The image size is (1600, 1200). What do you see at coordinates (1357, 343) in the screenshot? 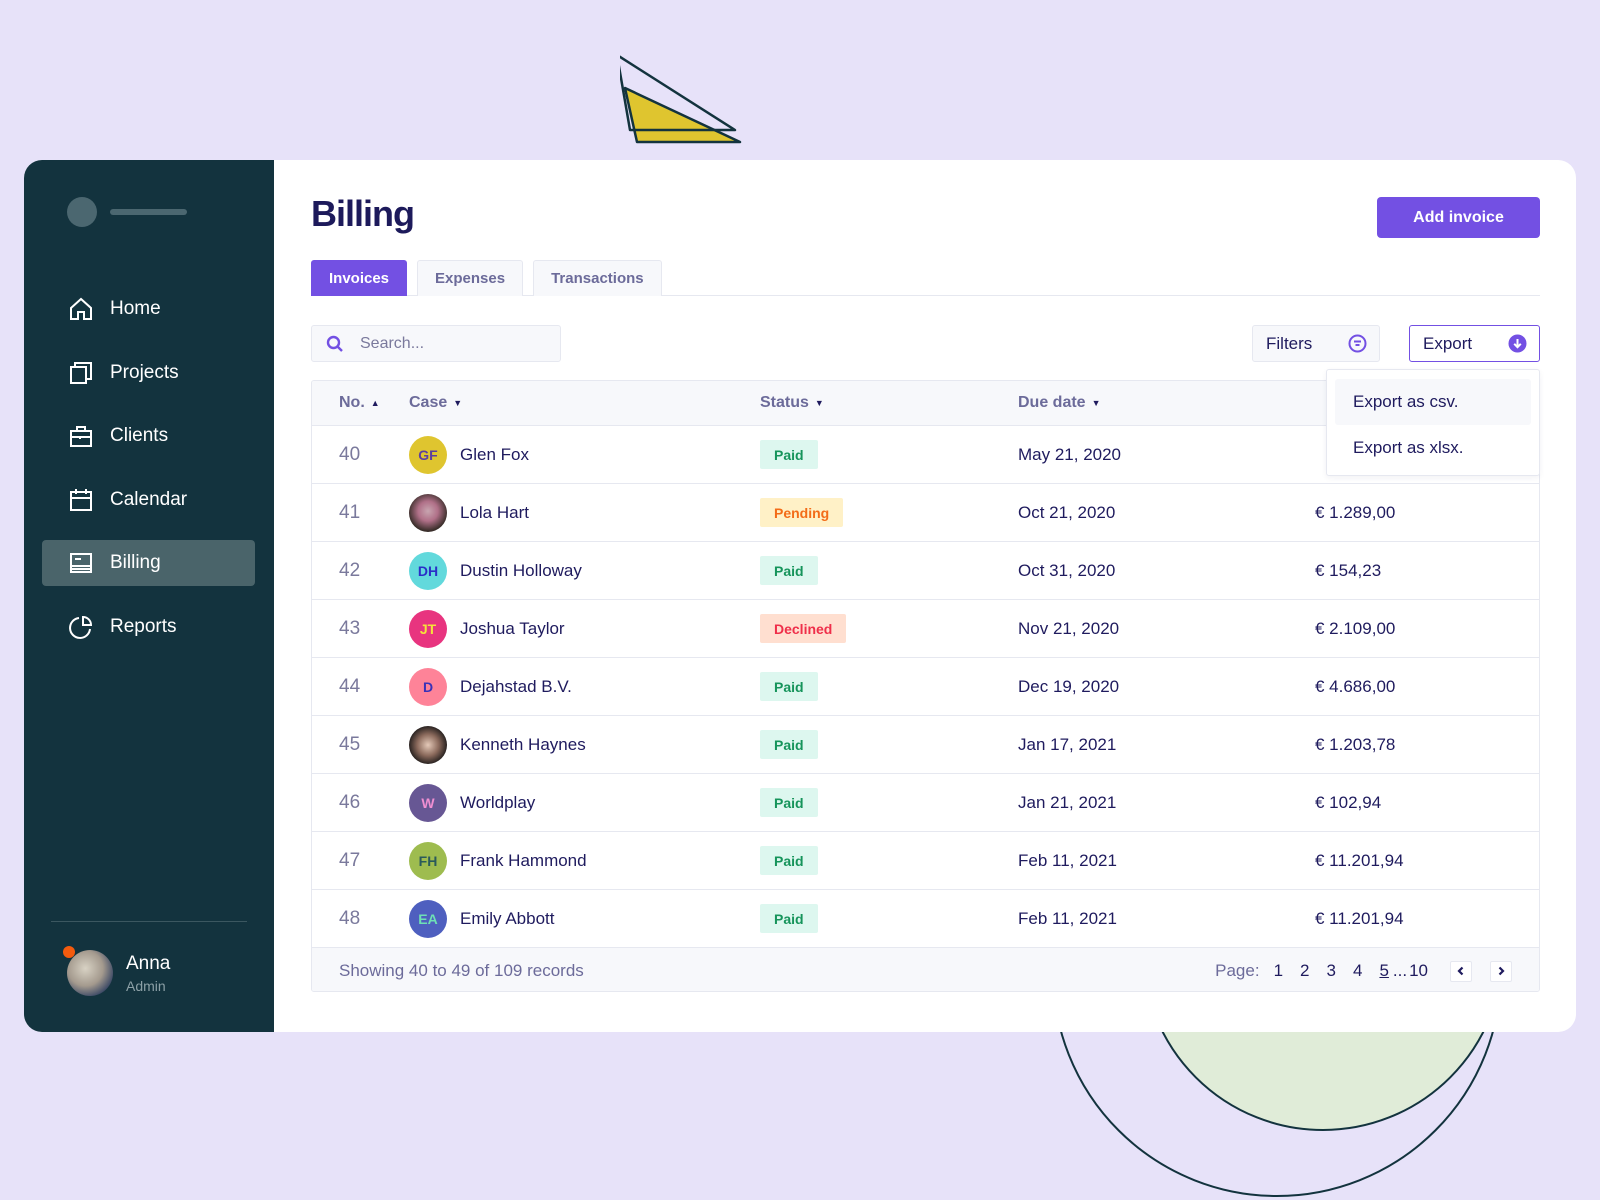
I see `filter-icon` at bounding box center [1357, 343].